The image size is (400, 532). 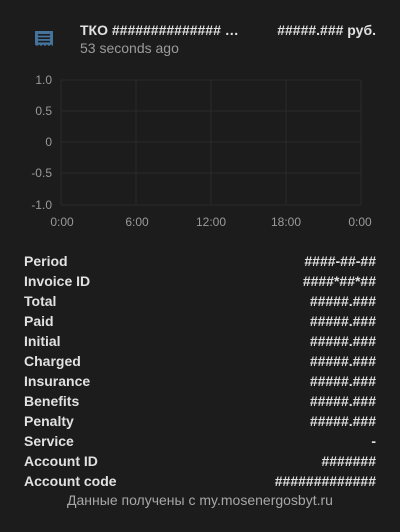 What do you see at coordinates (200, 301) in the screenshot?
I see `attribute-row-total: Total #####.###` at bounding box center [200, 301].